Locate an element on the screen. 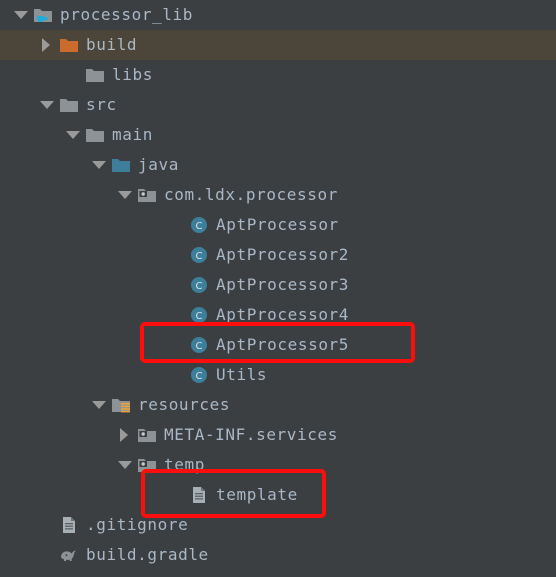 Image resolution: width=556 pixels, height=577 pixels. tree-row-label: main is located at coordinates (132, 134).